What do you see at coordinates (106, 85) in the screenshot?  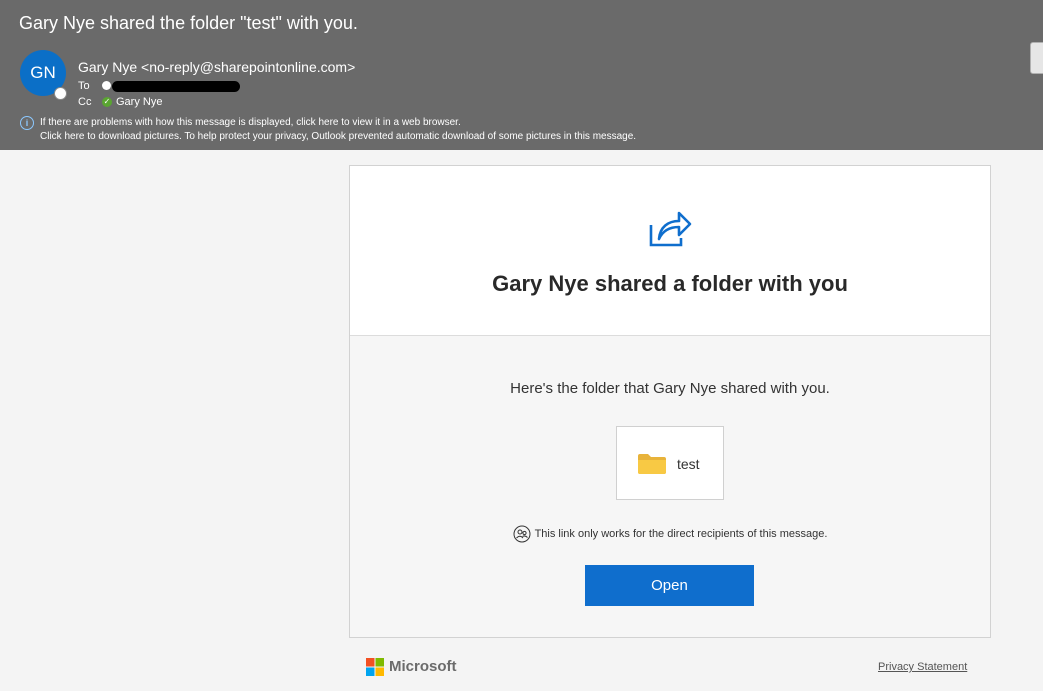 I see `recipient-presence-icon` at bounding box center [106, 85].